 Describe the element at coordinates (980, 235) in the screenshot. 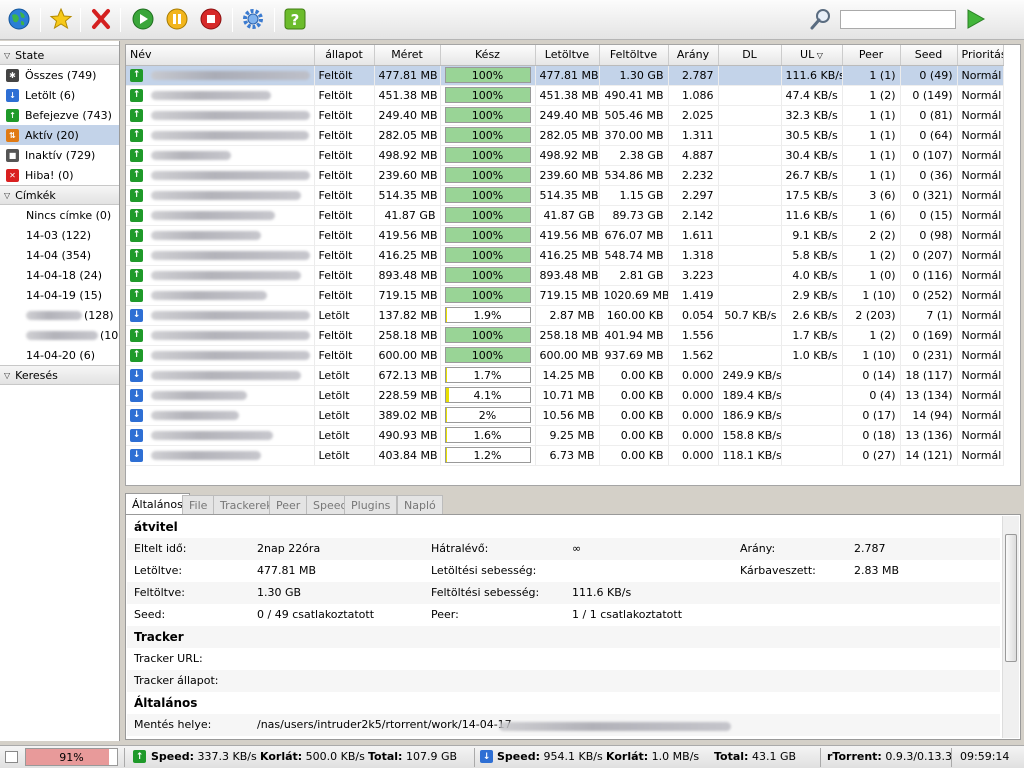

I see `prio-cell: Normál` at that location.